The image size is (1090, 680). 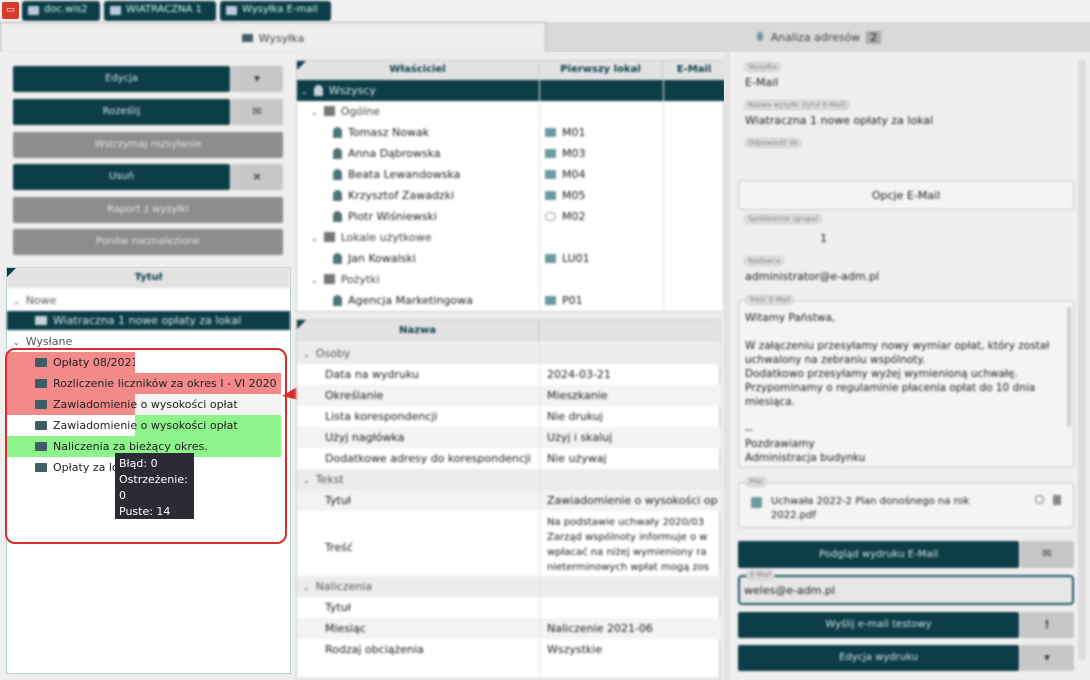 I want to click on building-icon, so click(x=115, y=10).